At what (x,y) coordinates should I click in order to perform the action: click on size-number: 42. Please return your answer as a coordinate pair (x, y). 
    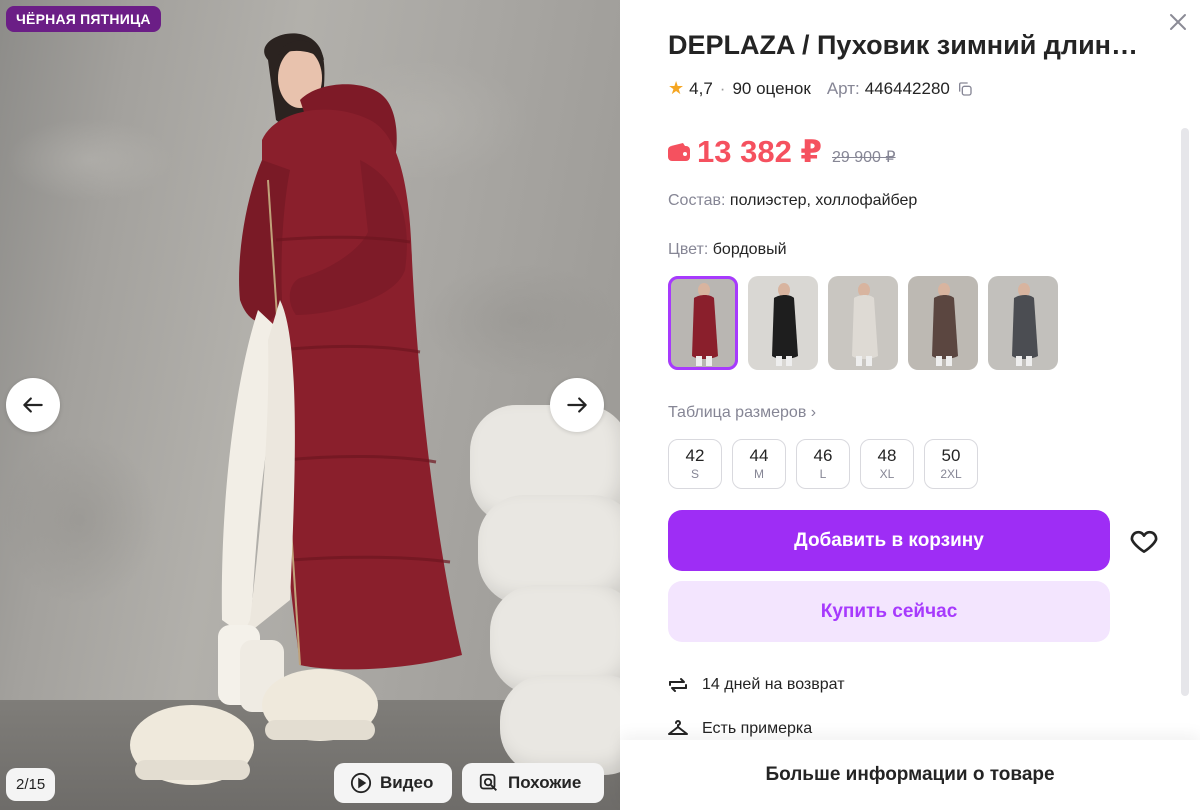
    Looking at the image, I should click on (695, 455).